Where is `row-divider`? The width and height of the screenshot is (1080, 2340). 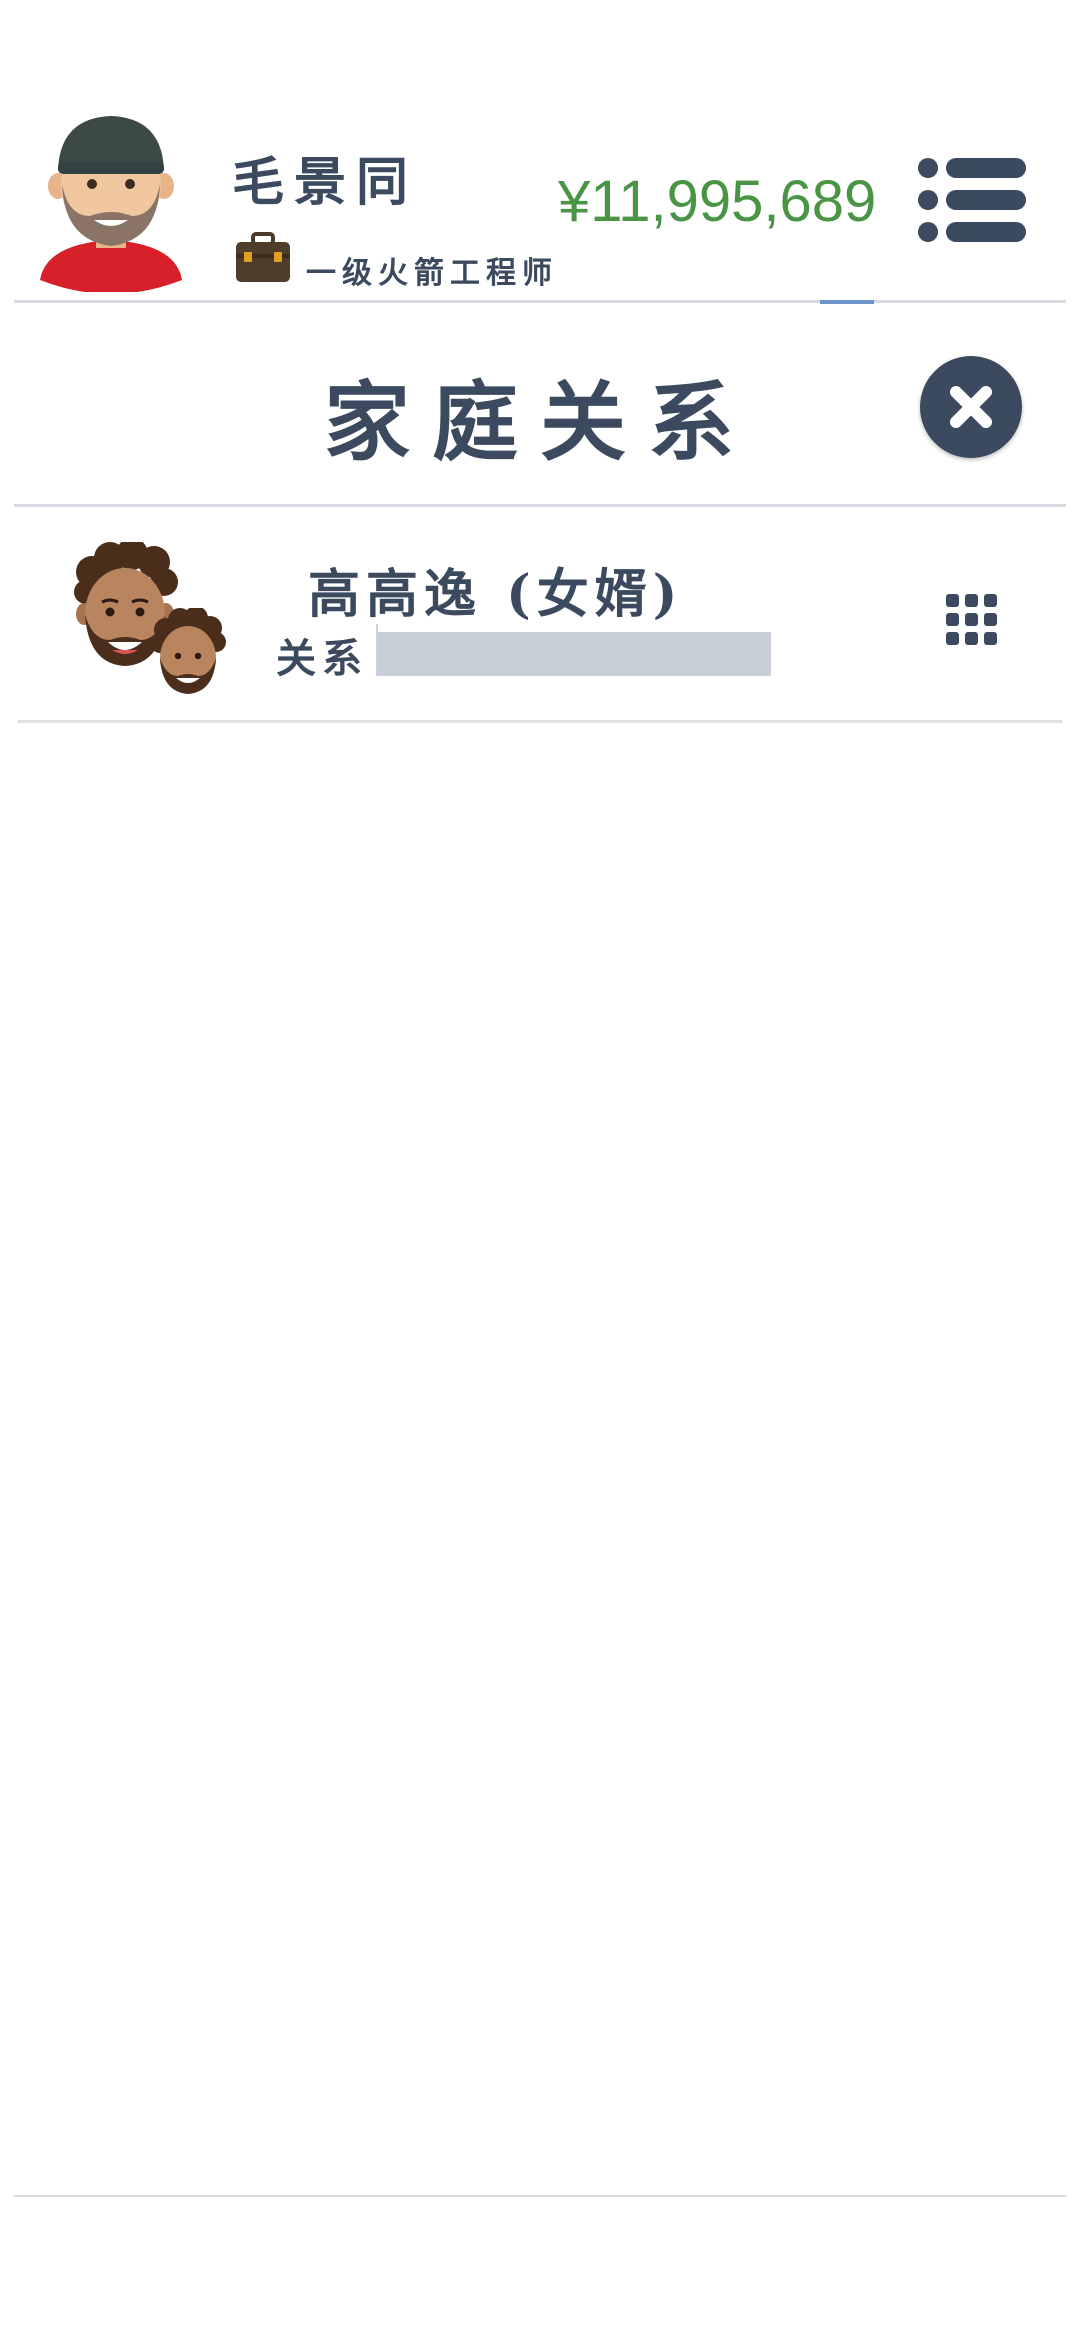 row-divider is located at coordinates (540, 721).